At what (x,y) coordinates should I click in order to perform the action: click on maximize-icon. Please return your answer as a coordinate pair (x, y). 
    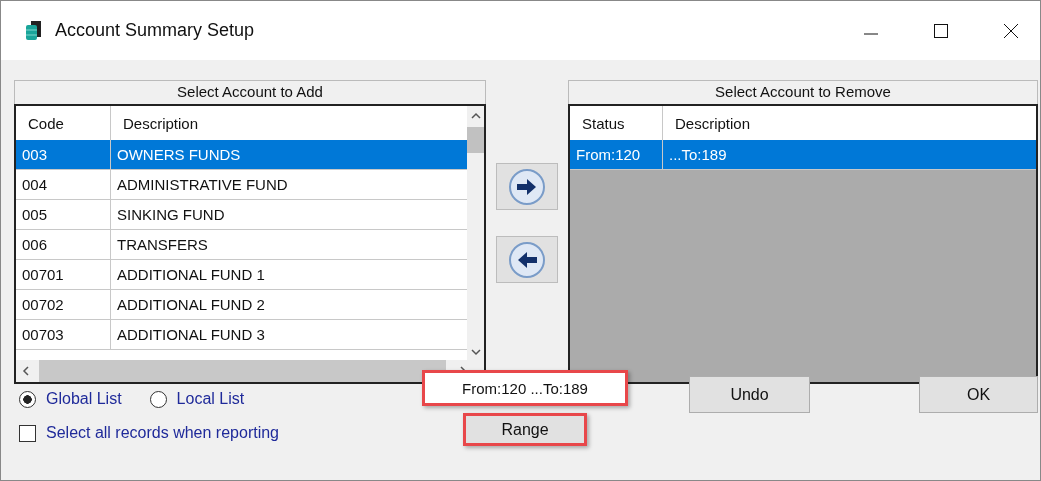
    Looking at the image, I should click on (941, 30).